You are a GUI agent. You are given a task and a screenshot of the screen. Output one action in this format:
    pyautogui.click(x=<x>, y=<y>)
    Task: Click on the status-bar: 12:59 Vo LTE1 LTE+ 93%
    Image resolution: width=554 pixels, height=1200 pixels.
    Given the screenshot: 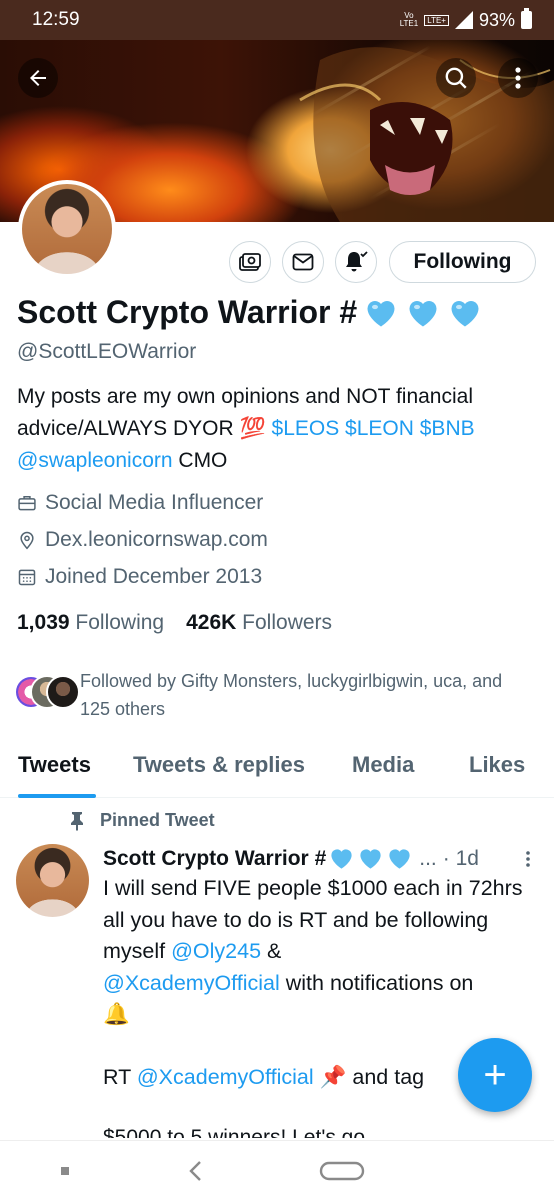 What is the action you would take?
    pyautogui.click(x=277, y=20)
    